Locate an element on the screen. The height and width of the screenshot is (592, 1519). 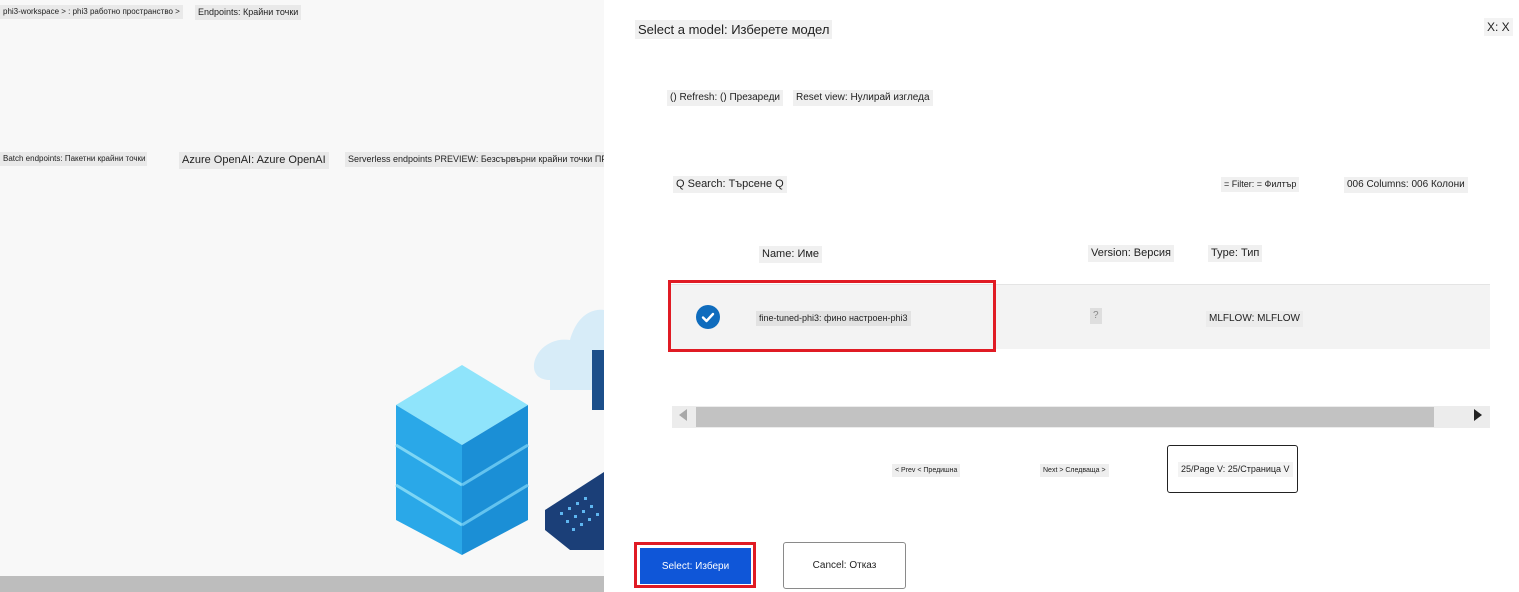
next-page-button: Next > Следваща > is located at coordinates (1074, 470).